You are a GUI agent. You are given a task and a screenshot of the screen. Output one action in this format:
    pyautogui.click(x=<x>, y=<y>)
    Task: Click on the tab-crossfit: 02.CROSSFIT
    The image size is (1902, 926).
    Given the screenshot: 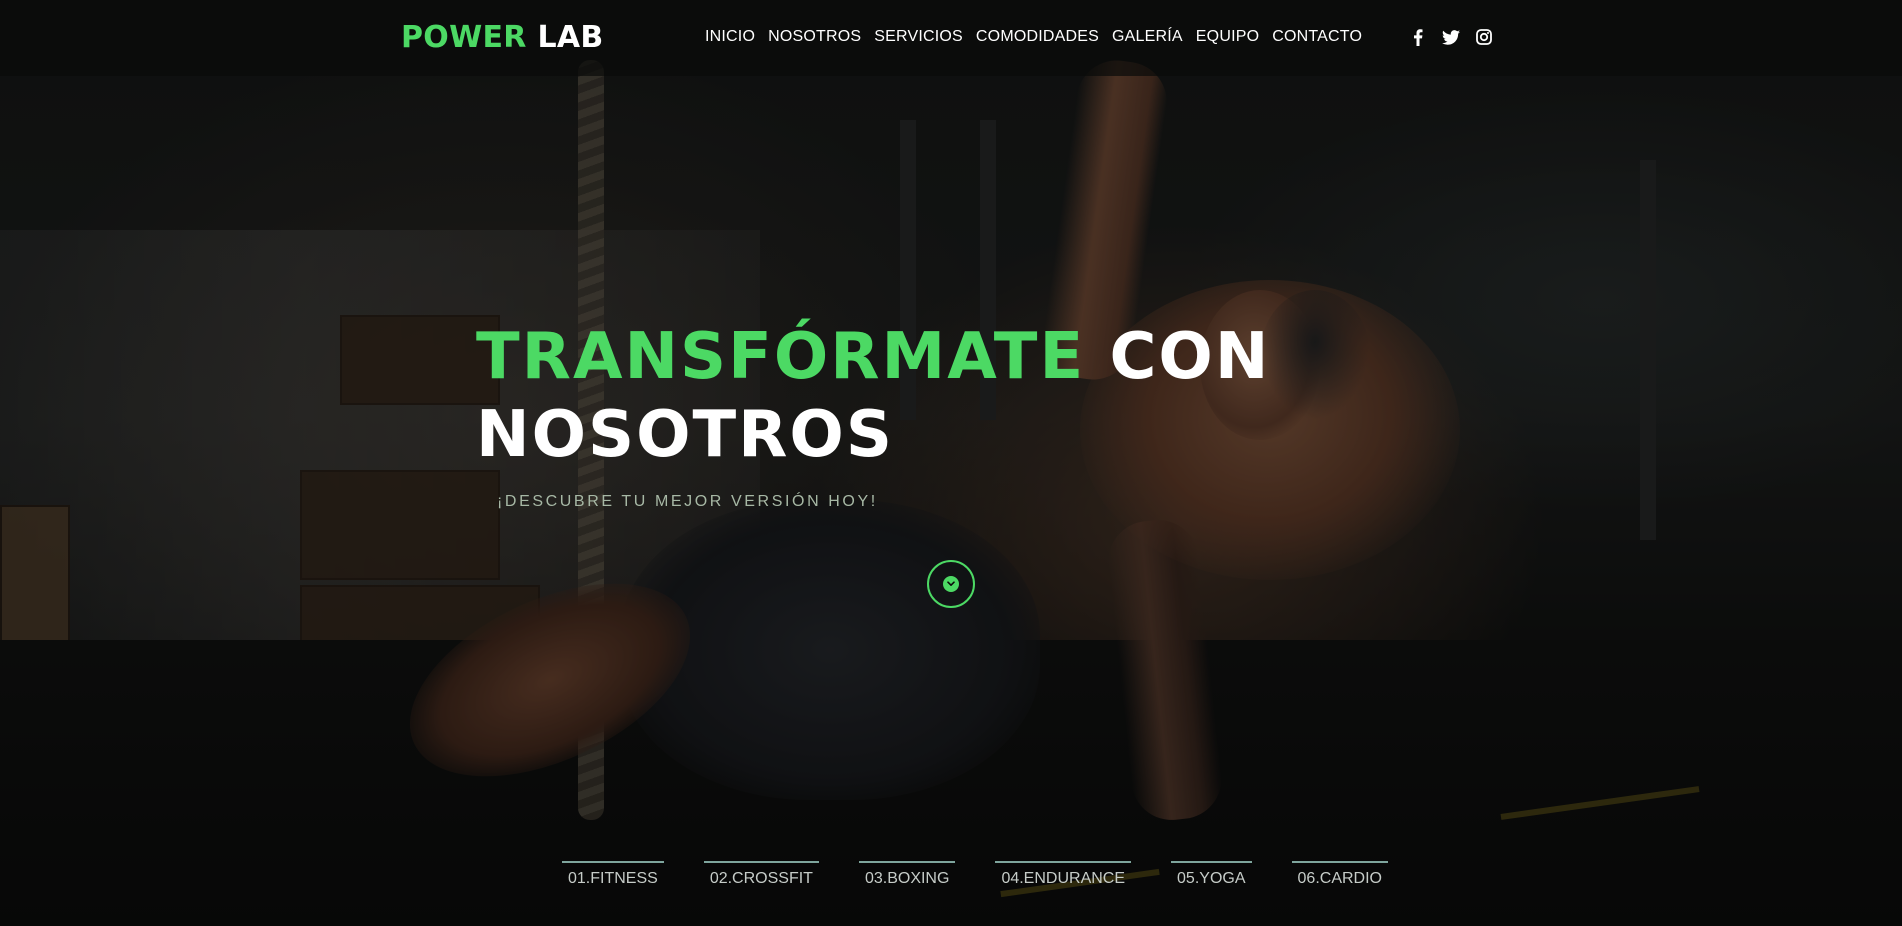 What is the action you would take?
    pyautogui.click(x=761, y=874)
    